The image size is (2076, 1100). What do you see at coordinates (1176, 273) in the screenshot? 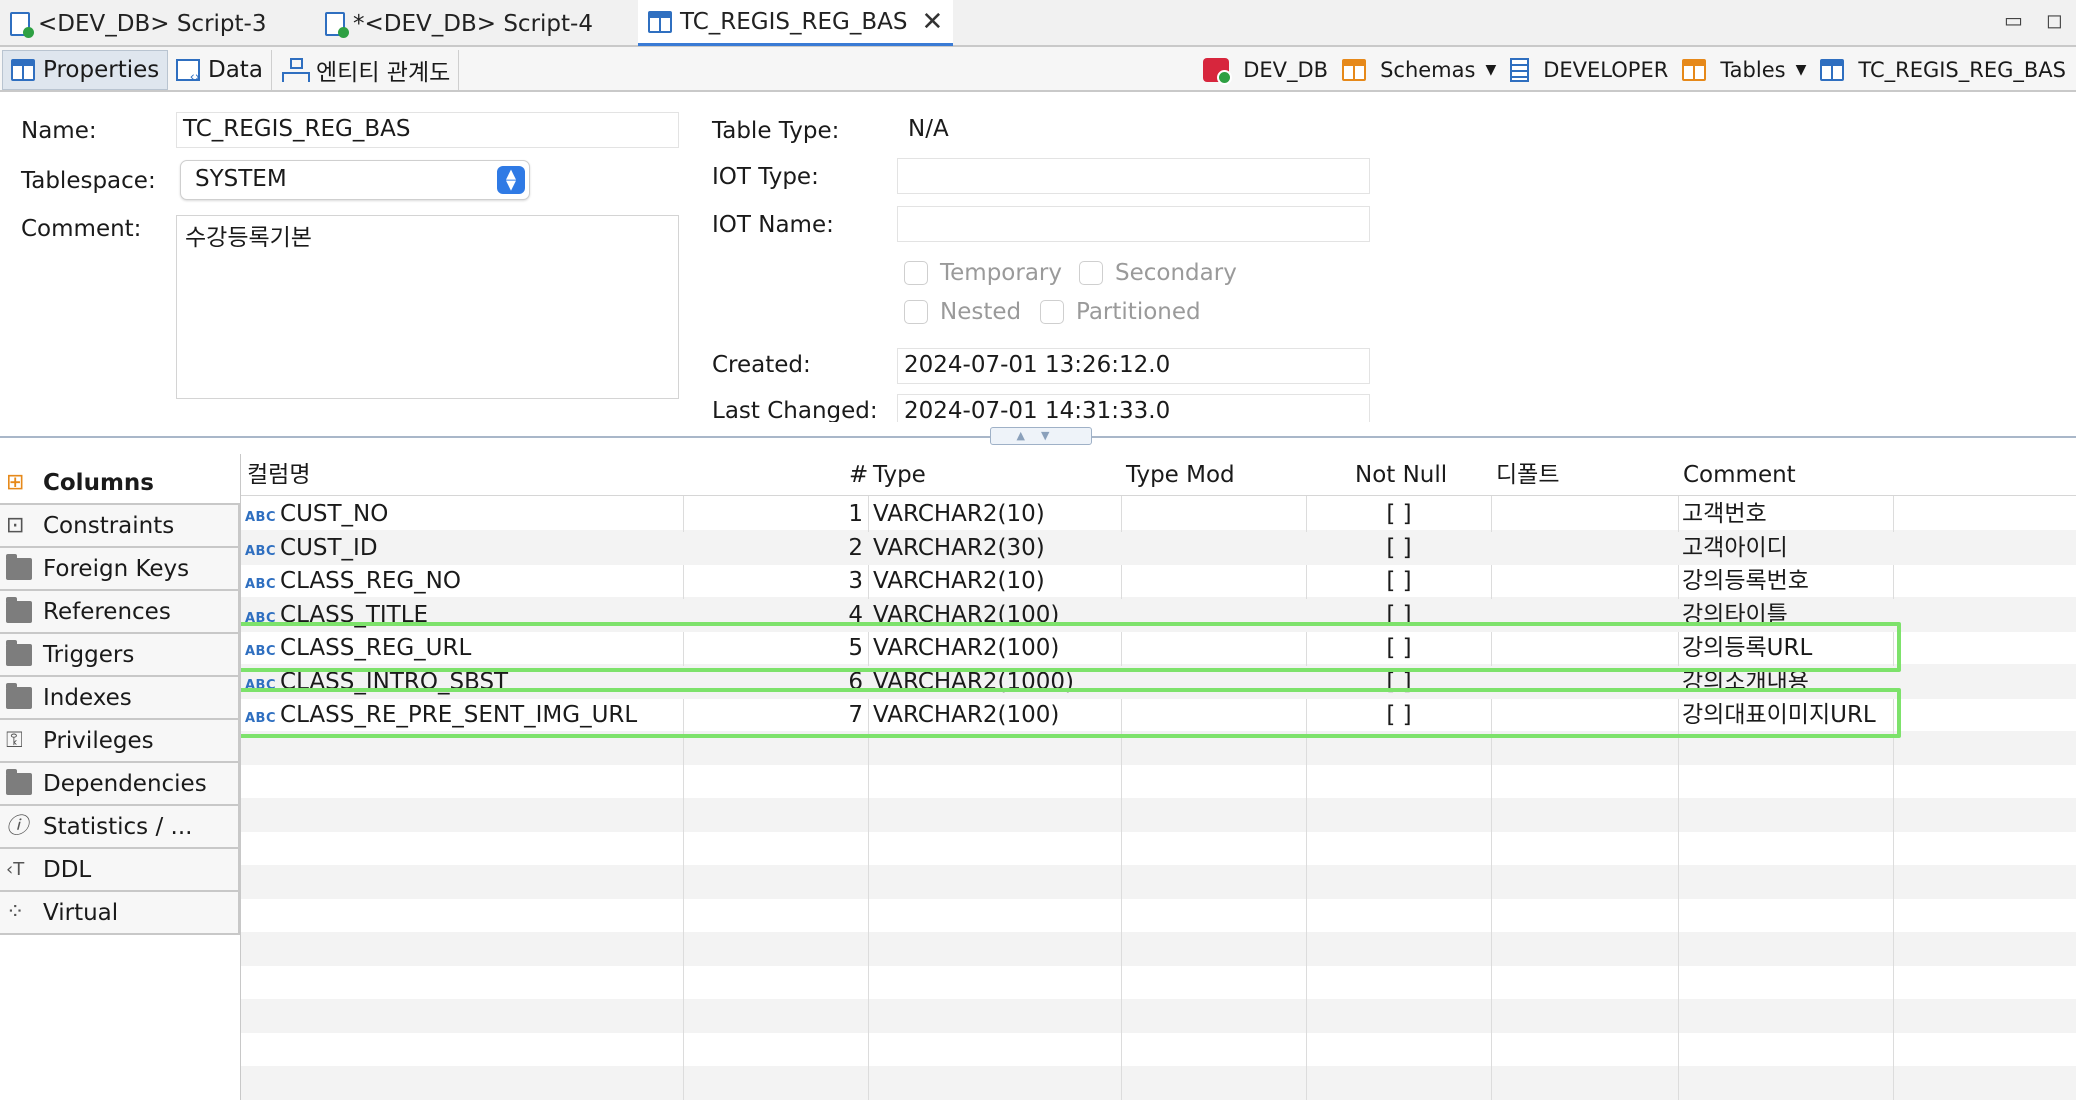
I see `checkbox-label: Secondary` at bounding box center [1176, 273].